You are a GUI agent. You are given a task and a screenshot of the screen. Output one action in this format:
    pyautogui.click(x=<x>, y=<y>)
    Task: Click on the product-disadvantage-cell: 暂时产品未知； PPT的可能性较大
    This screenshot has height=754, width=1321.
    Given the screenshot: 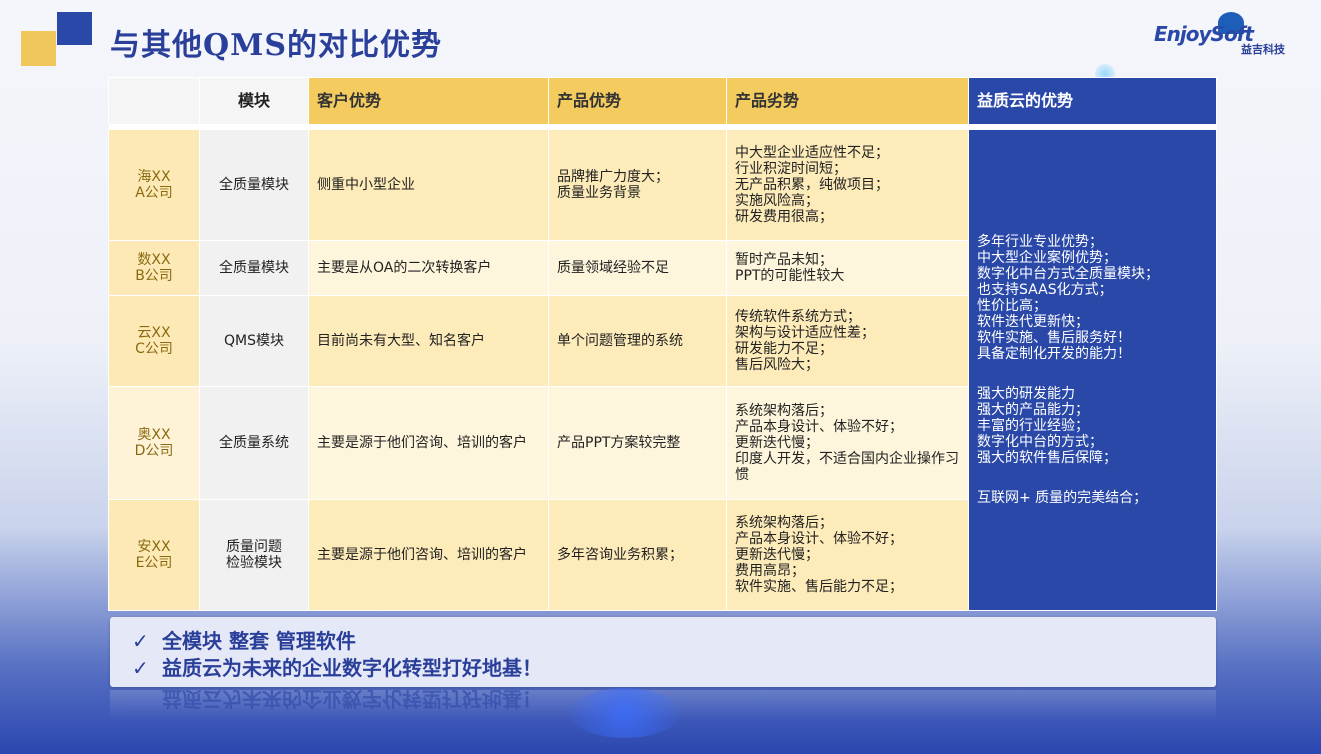 What is the action you would take?
    pyautogui.click(x=847, y=268)
    